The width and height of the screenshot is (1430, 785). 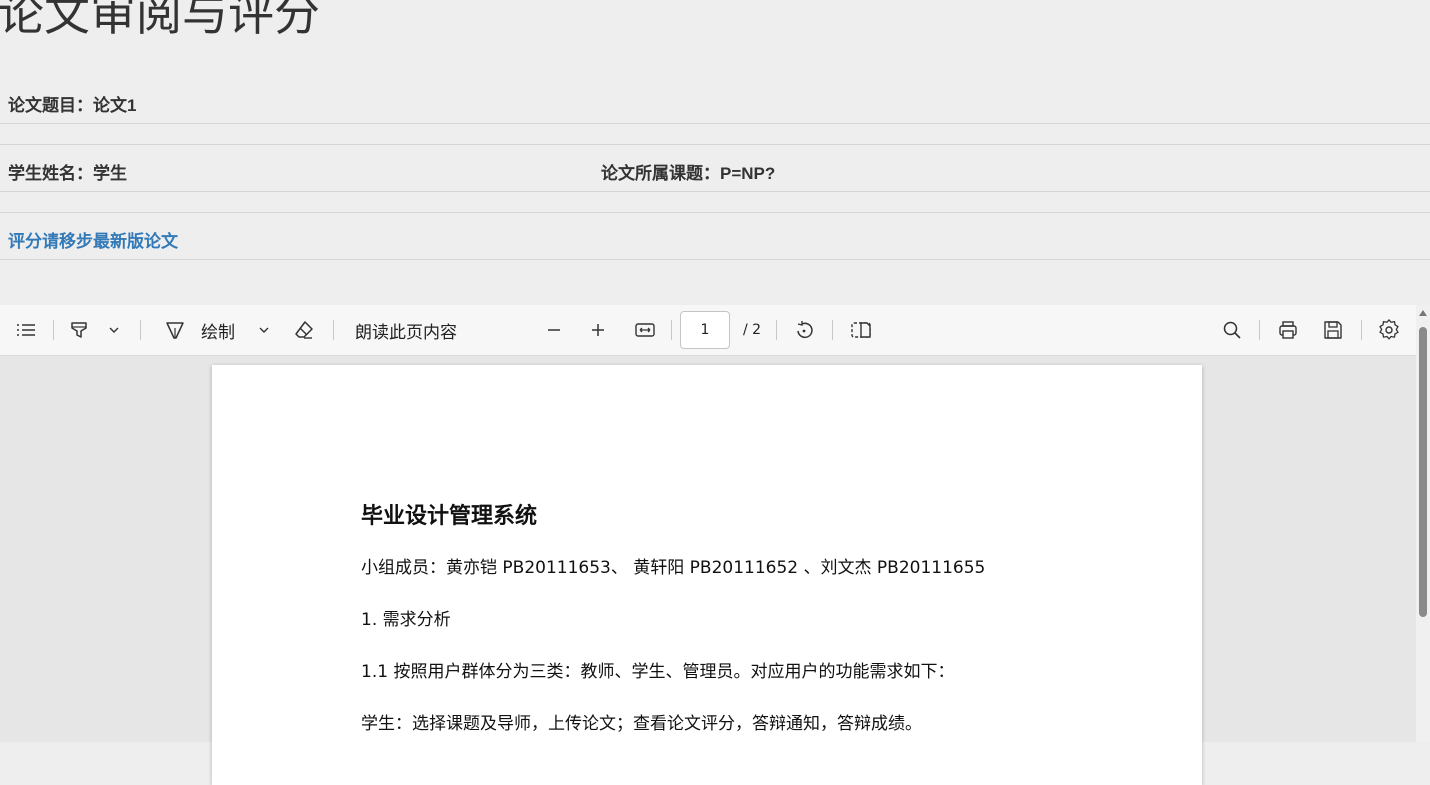 I want to click on paper-title-row: 论文题目：论文1, so click(x=715, y=100).